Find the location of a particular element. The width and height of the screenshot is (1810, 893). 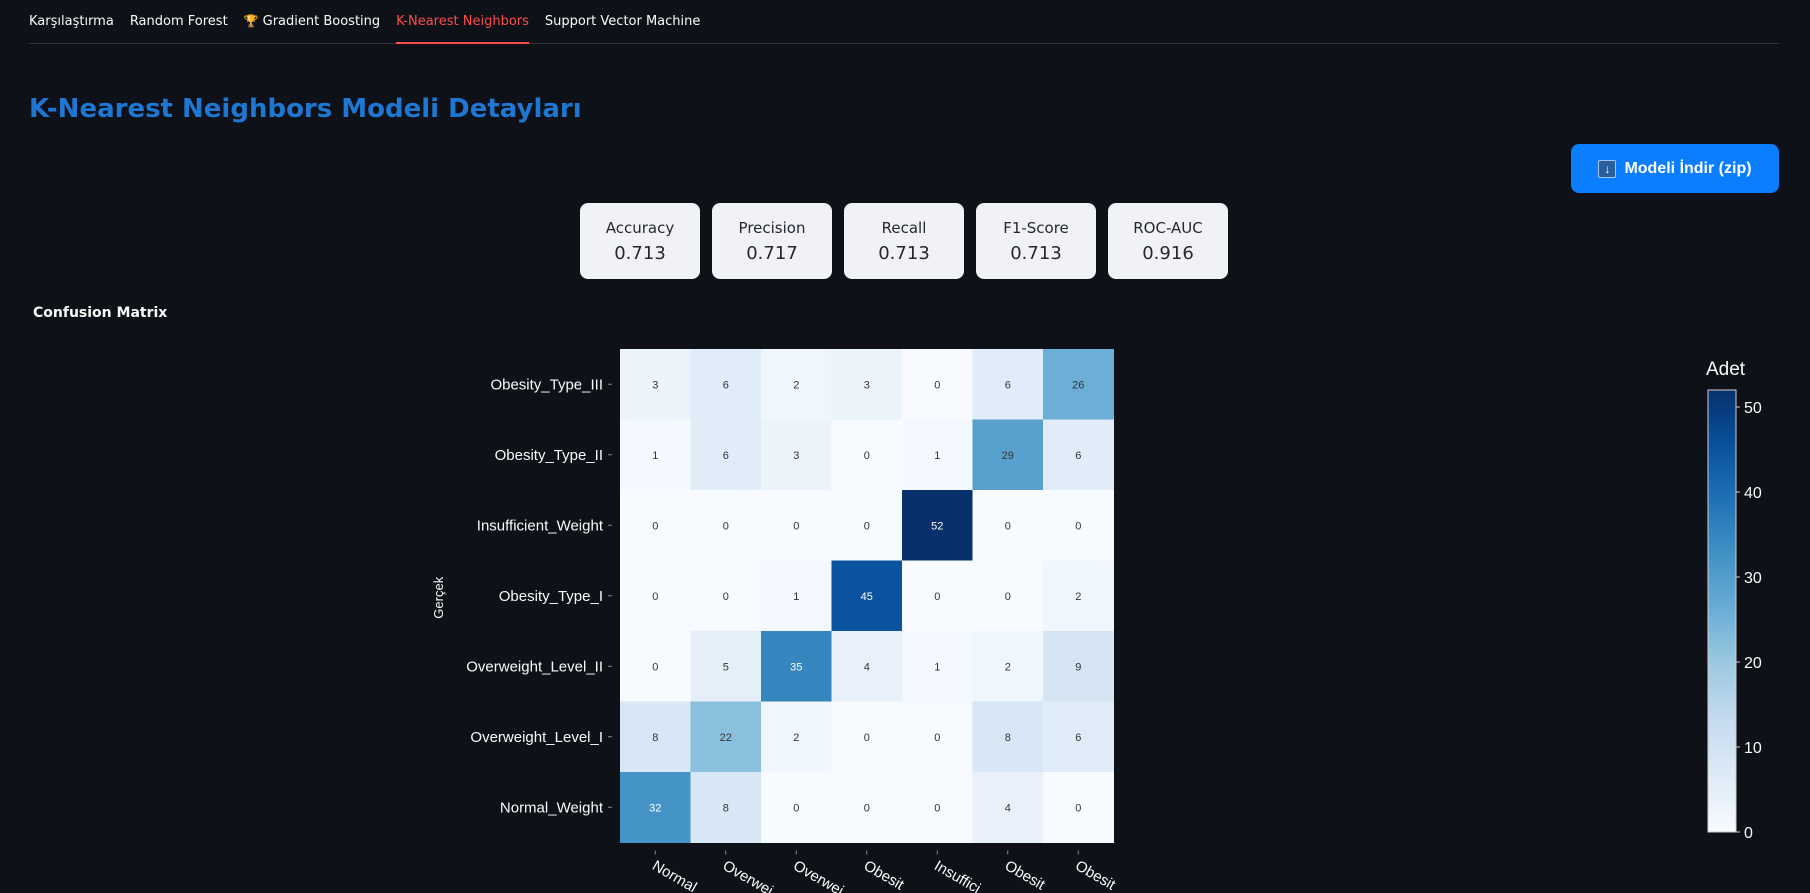

row-tick-label: Overweight_Level_II is located at coordinates (534, 666).